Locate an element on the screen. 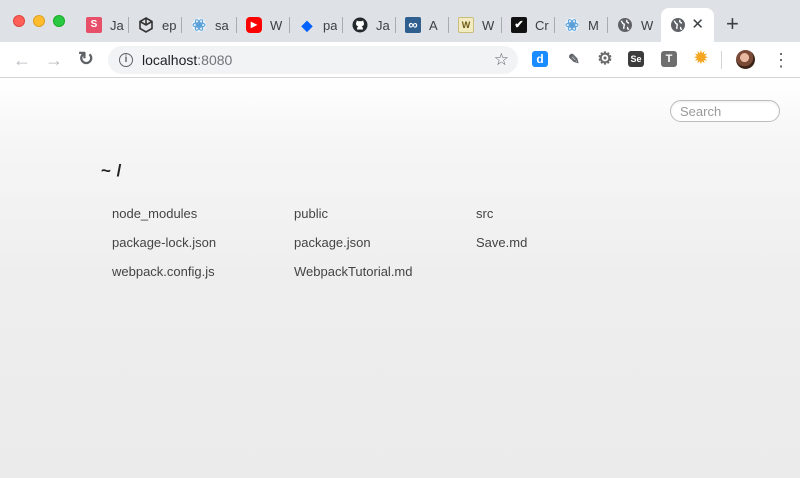 Image resolution: width=800 pixels, height=478 pixels. d-extension-icon: d is located at coordinates (540, 59).